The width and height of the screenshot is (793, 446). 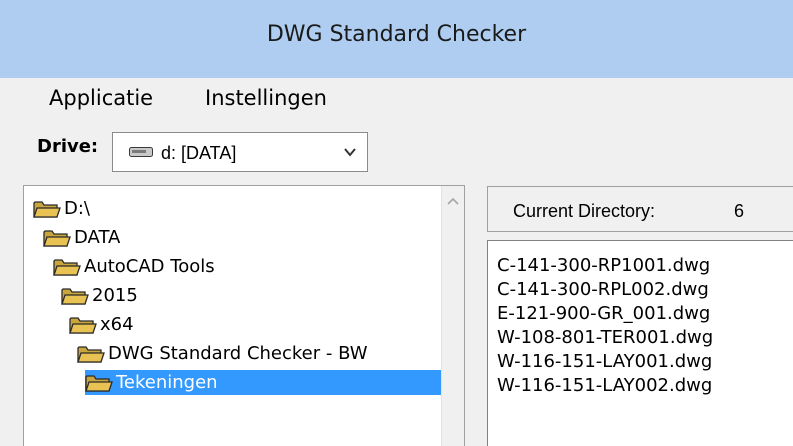 I want to click on drive-icon, so click(x=141, y=152).